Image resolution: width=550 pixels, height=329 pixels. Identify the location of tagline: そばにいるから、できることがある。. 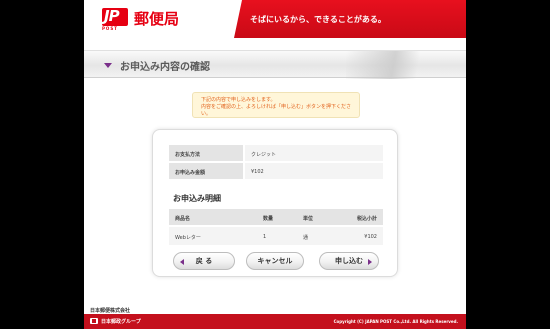
(318, 19).